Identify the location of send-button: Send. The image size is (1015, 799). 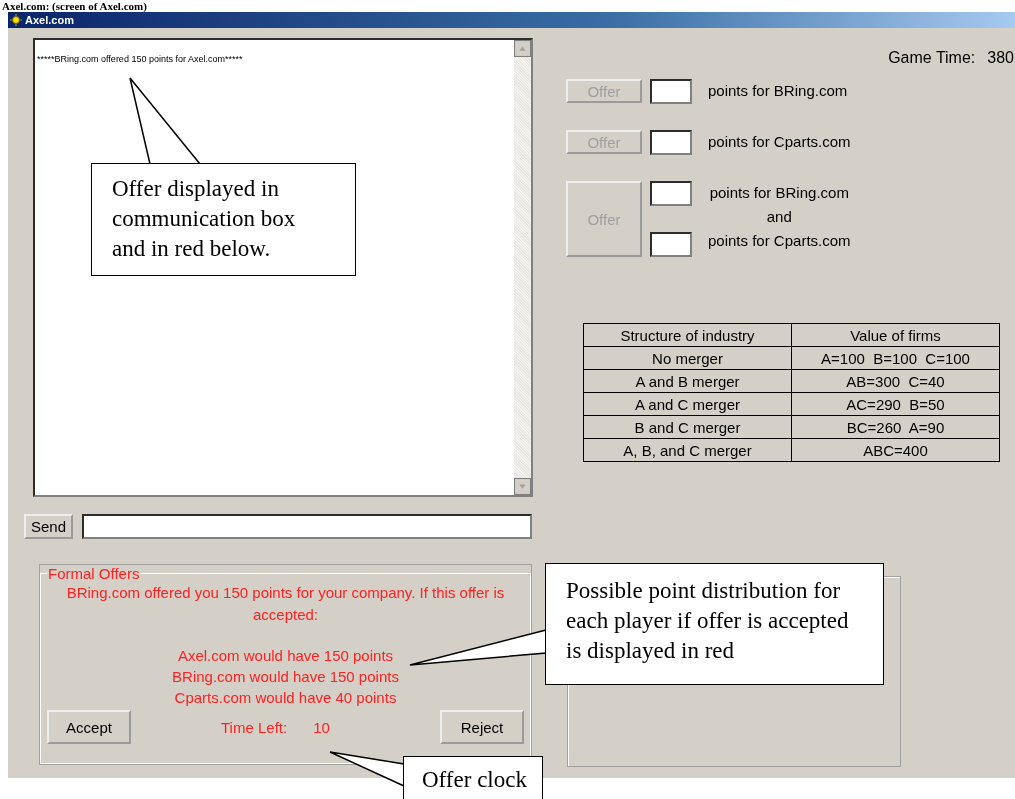
(48, 526).